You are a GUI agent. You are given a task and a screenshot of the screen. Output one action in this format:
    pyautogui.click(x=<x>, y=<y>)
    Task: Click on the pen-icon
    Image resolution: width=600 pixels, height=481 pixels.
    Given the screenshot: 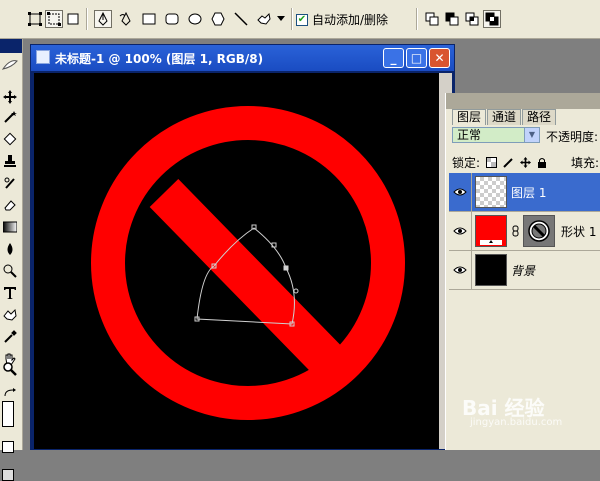 What is the action you would take?
    pyautogui.click(x=103, y=19)
    